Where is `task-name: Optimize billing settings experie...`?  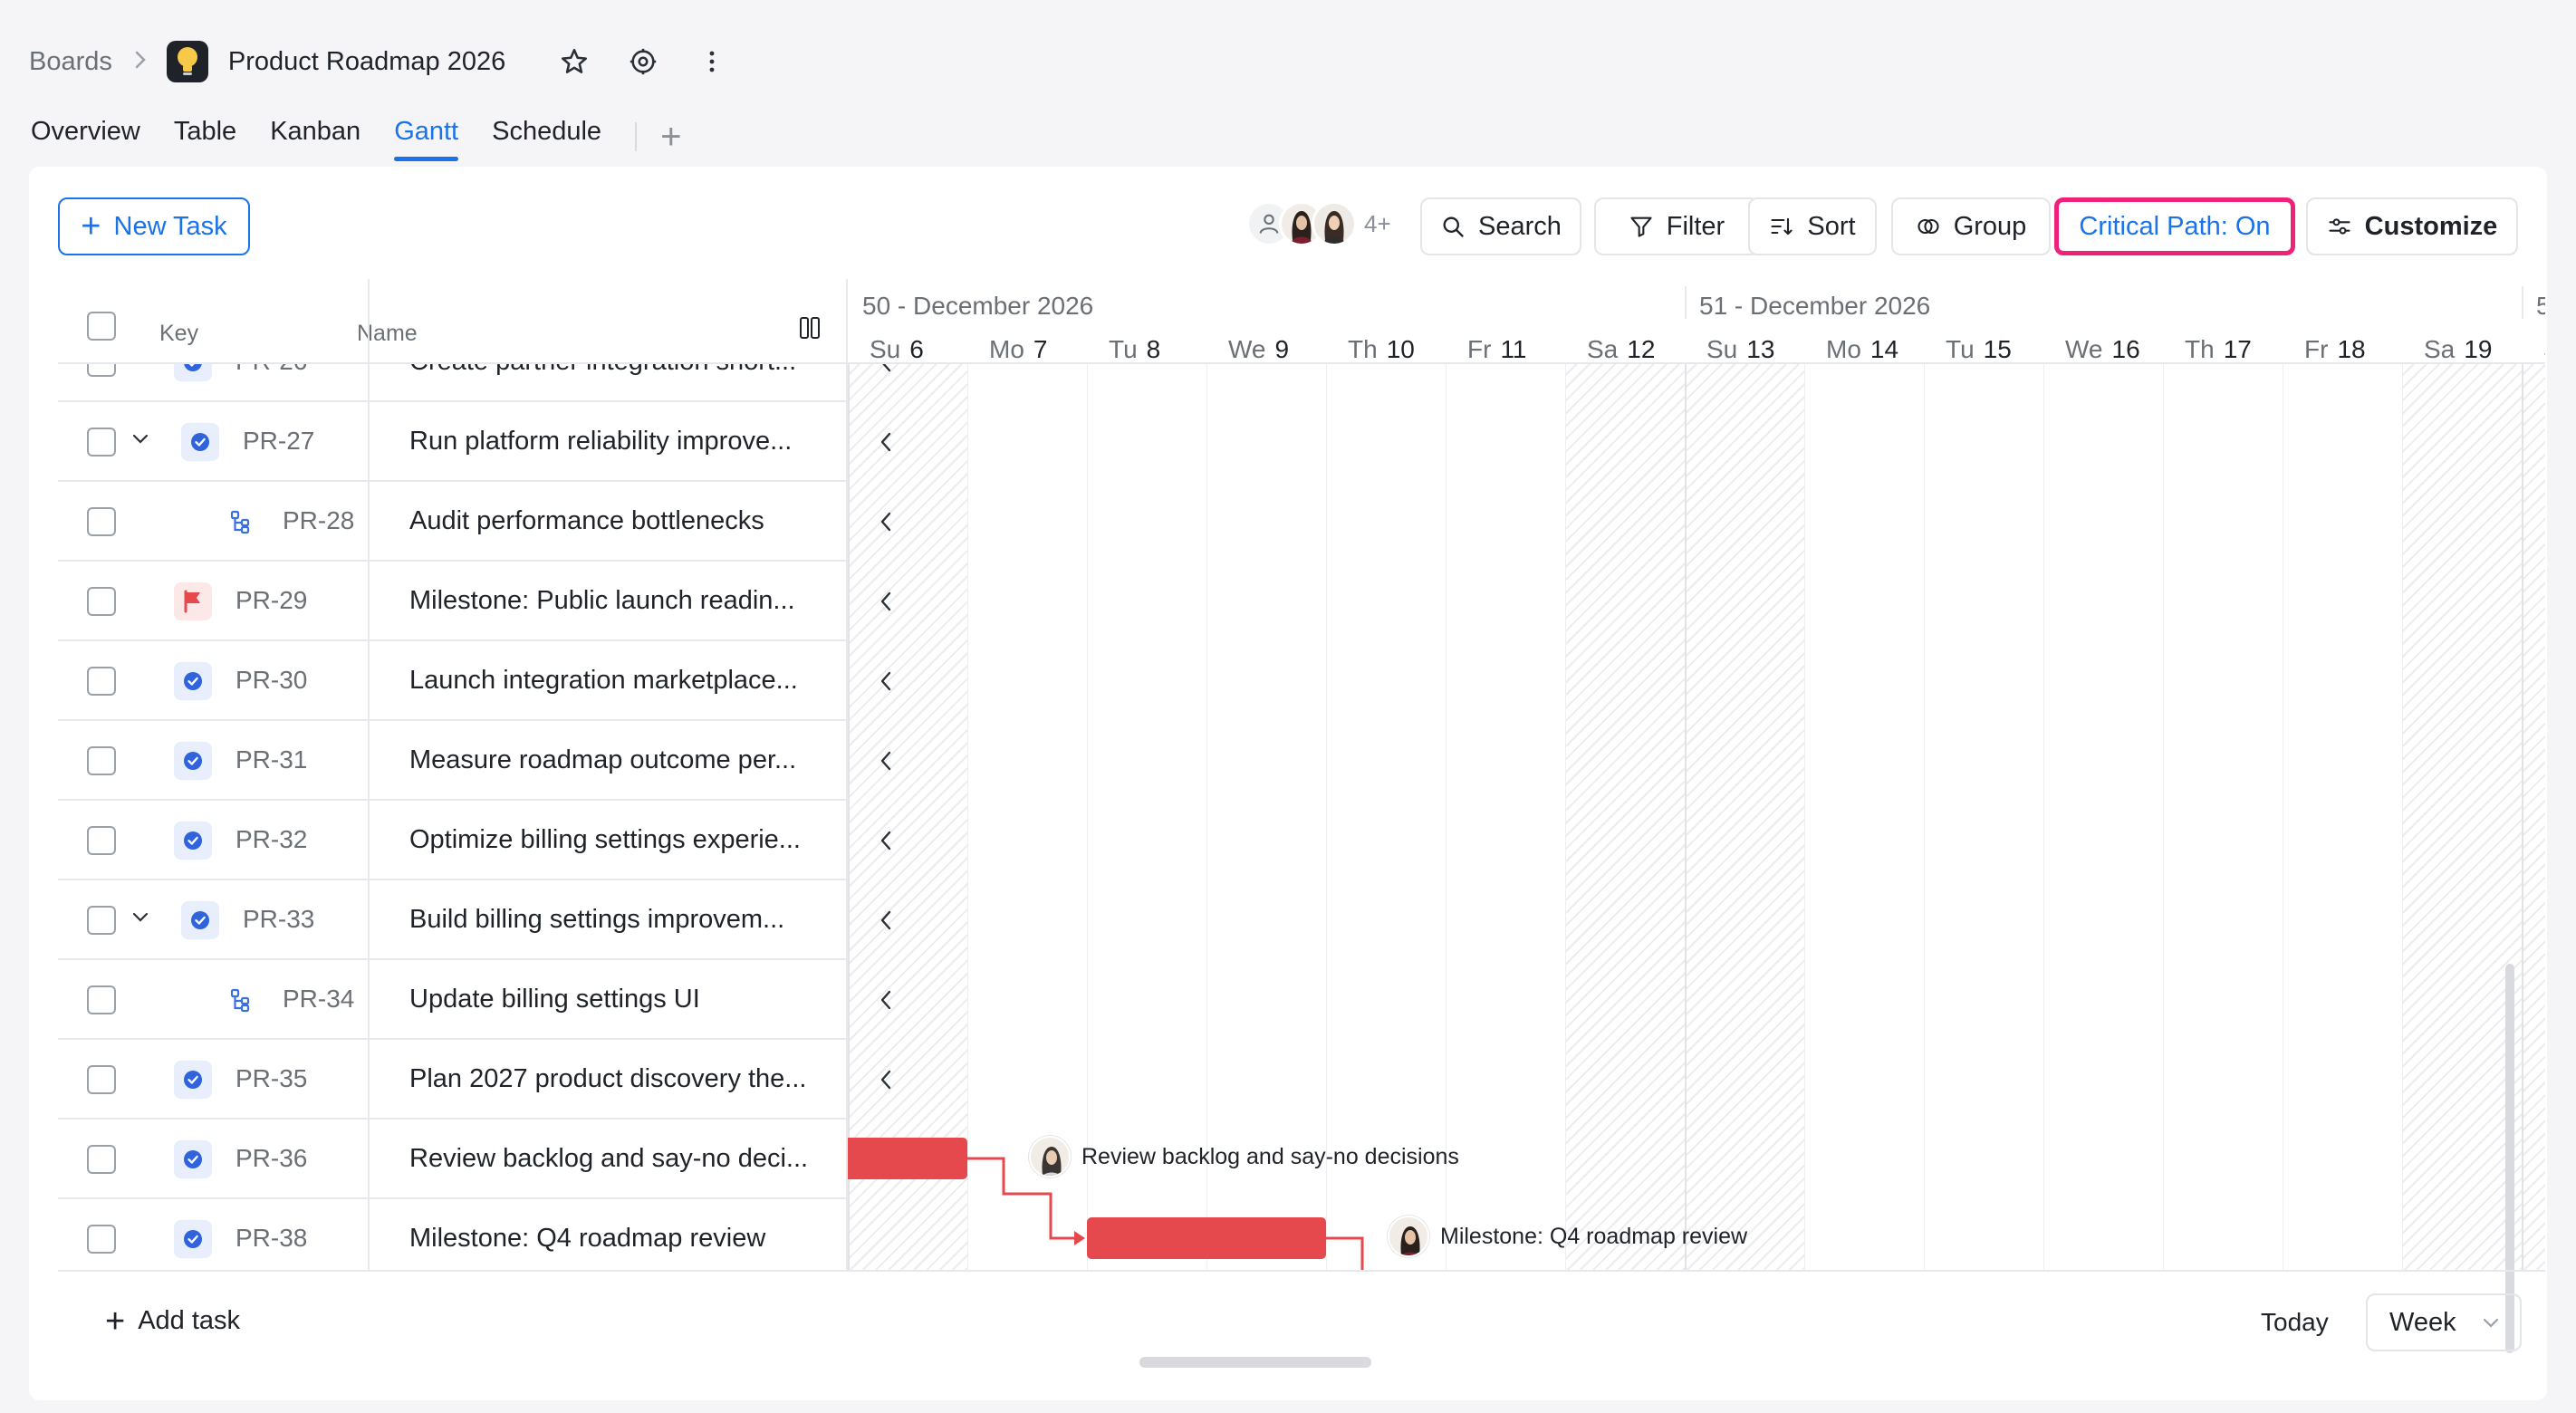 task-name: Optimize billing settings experie... is located at coordinates (605, 840).